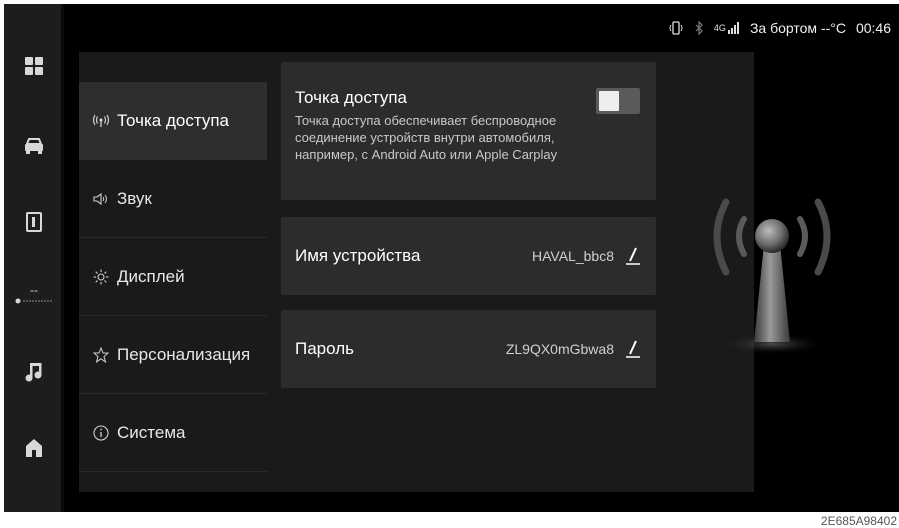 This screenshot has width=899, height=528. What do you see at coordinates (34, 290) in the screenshot?
I see `climate-value: --` at bounding box center [34, 290].